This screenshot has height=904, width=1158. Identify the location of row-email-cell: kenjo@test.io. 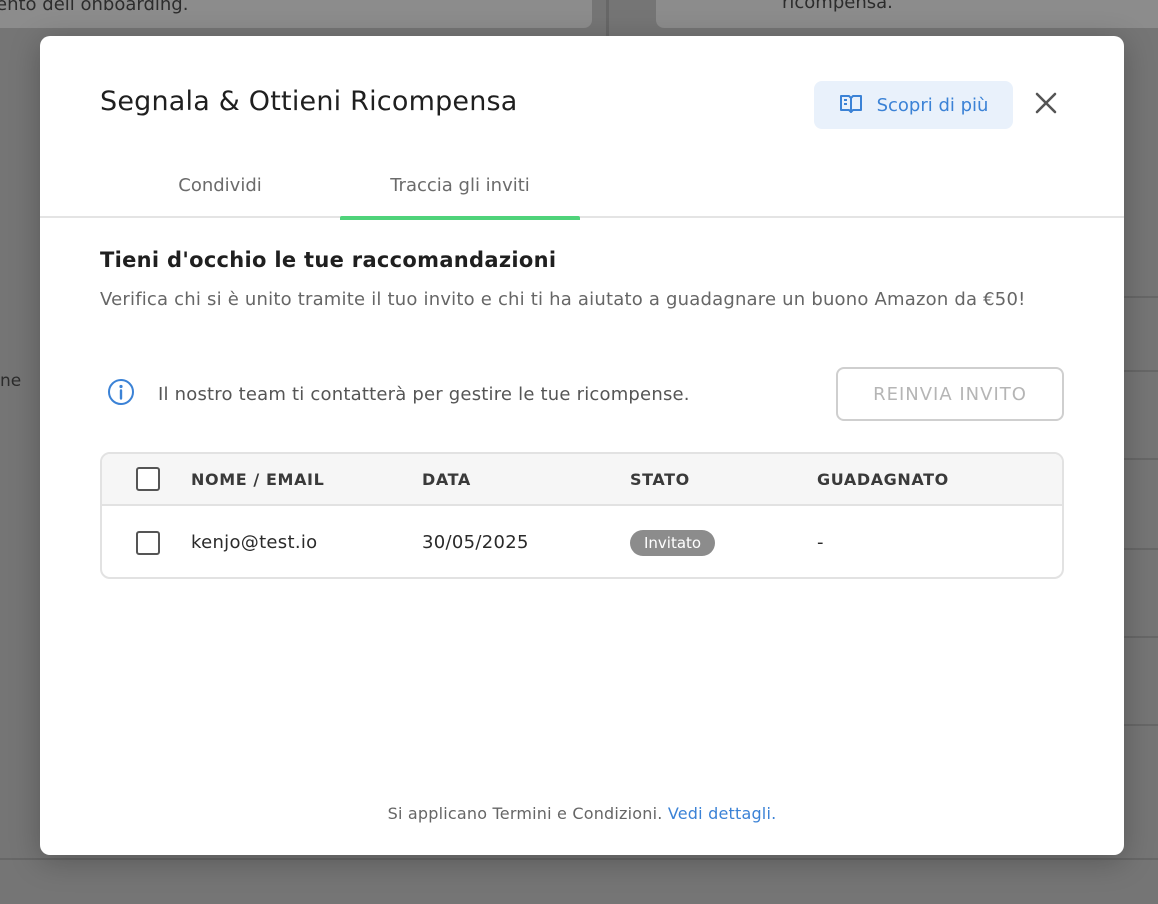
(254, 541).